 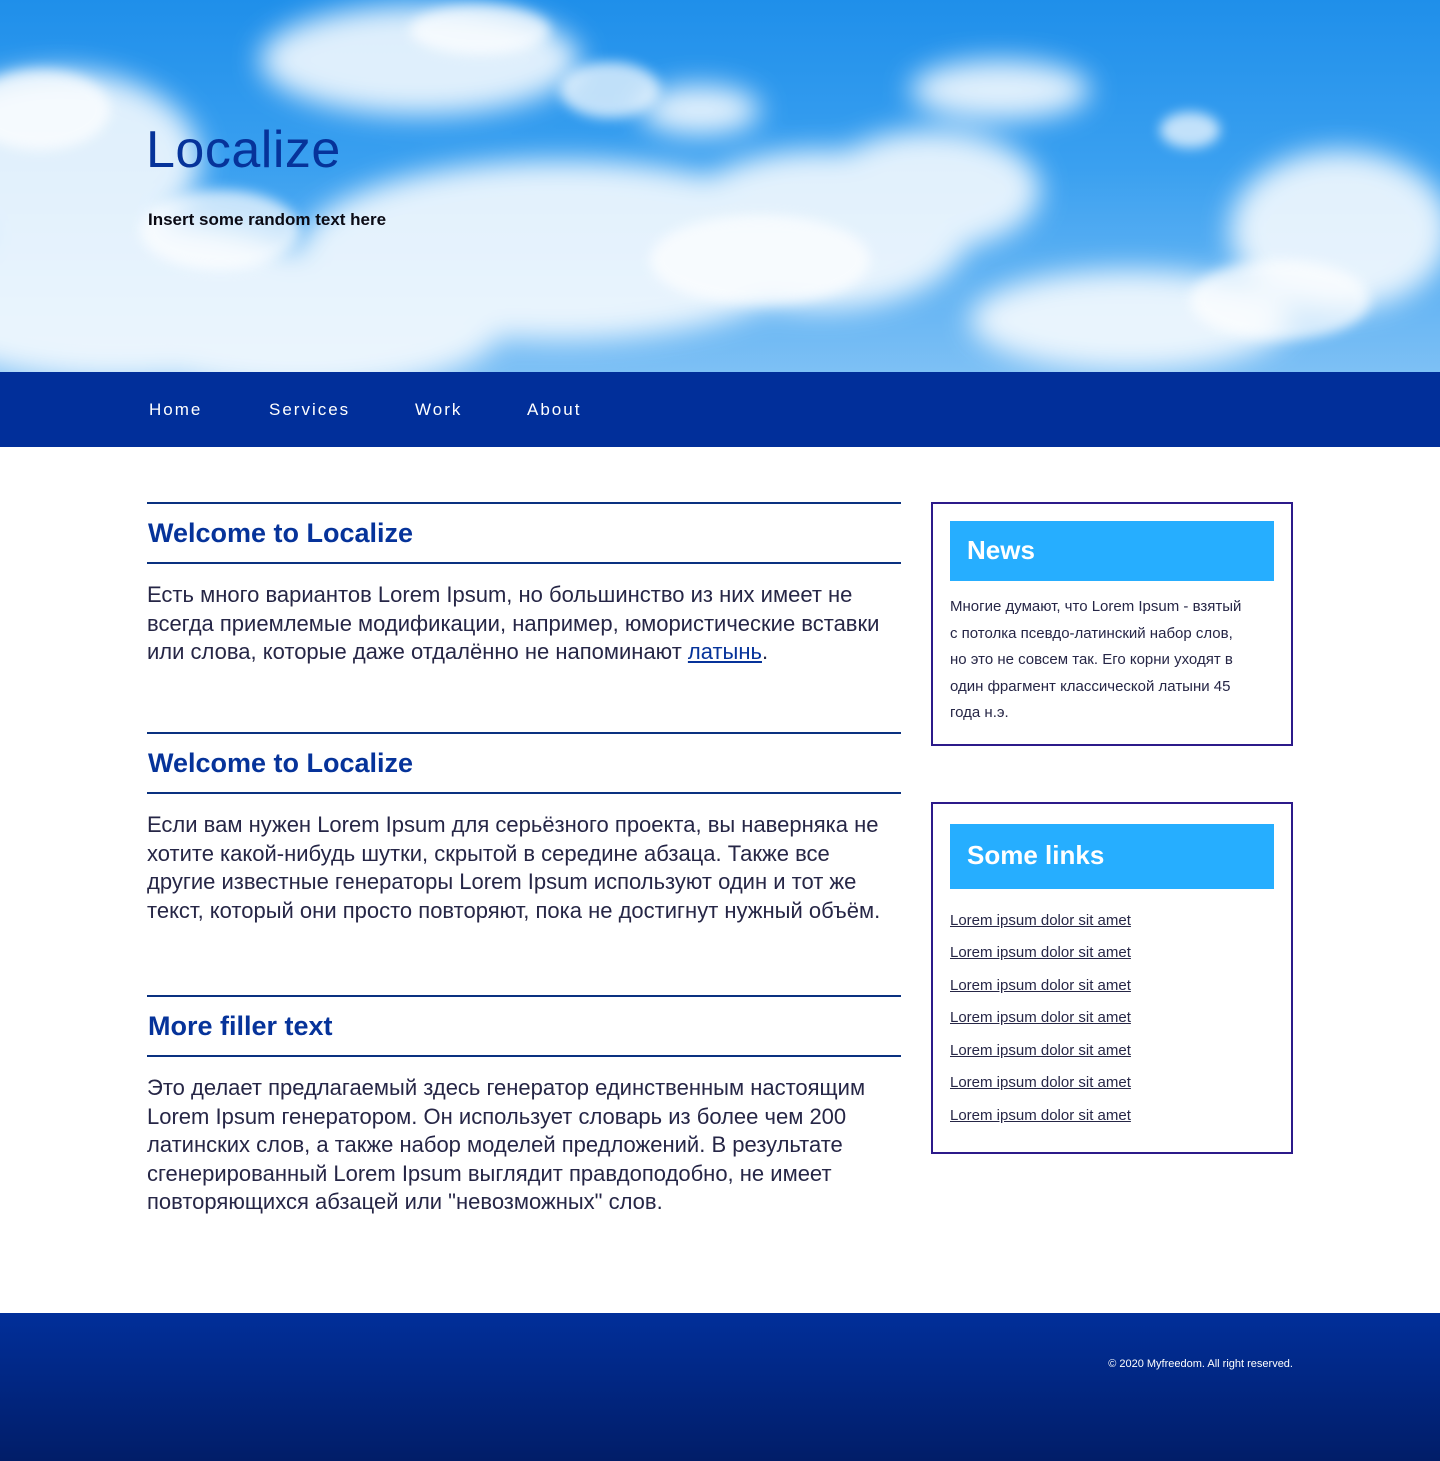 I want to click on main-navigation: Home Services Work About, so click(x=720, y=409).